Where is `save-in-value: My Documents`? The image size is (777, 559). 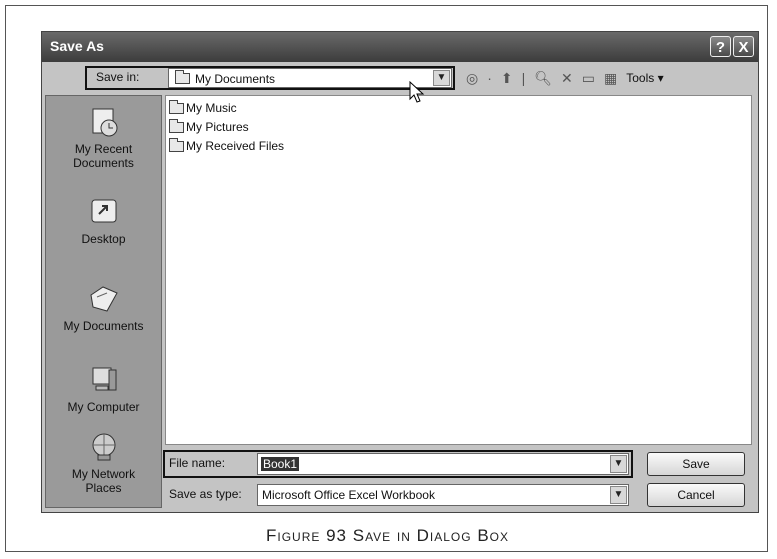
save-in-value: My Documents is located at coordinates (235, 79).